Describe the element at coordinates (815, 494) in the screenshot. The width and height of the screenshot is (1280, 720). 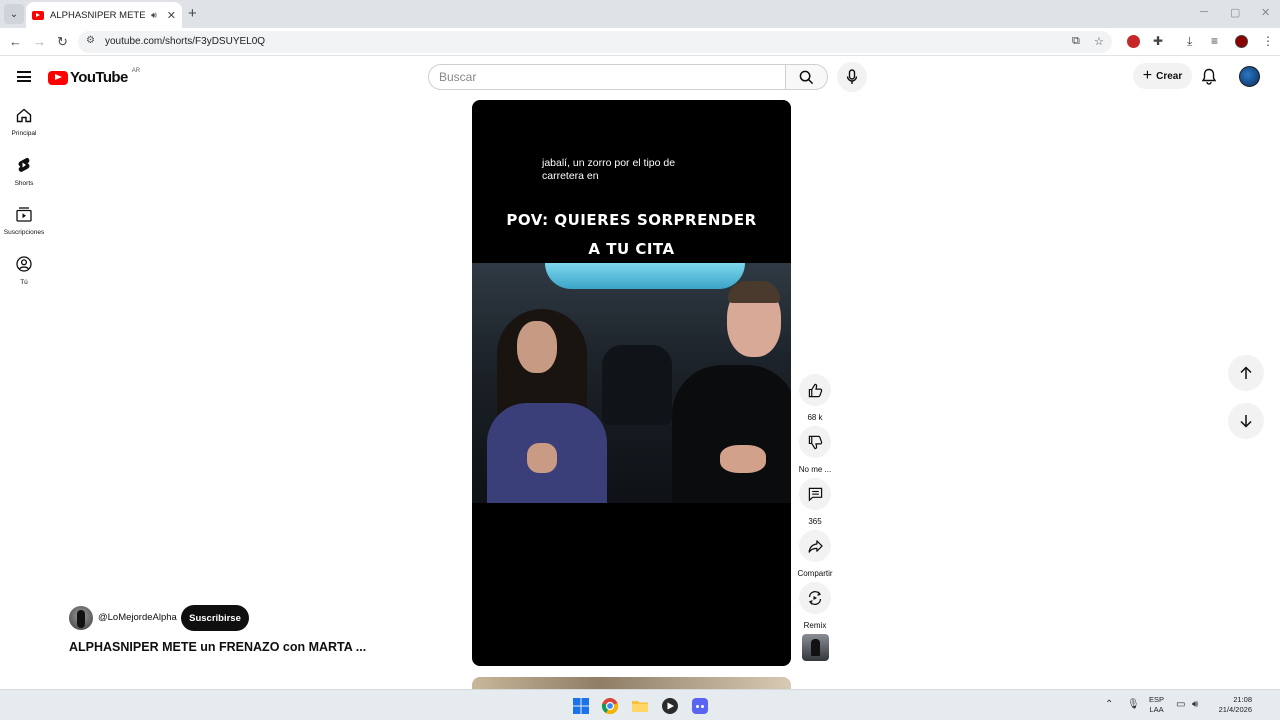
I see `comments-circle` at that location.